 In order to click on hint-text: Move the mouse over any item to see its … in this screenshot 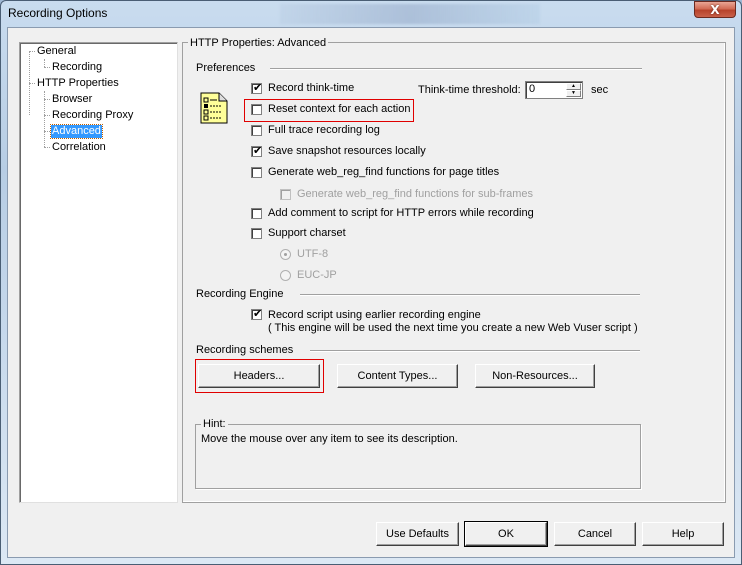, I will do `click(329, 439)`.